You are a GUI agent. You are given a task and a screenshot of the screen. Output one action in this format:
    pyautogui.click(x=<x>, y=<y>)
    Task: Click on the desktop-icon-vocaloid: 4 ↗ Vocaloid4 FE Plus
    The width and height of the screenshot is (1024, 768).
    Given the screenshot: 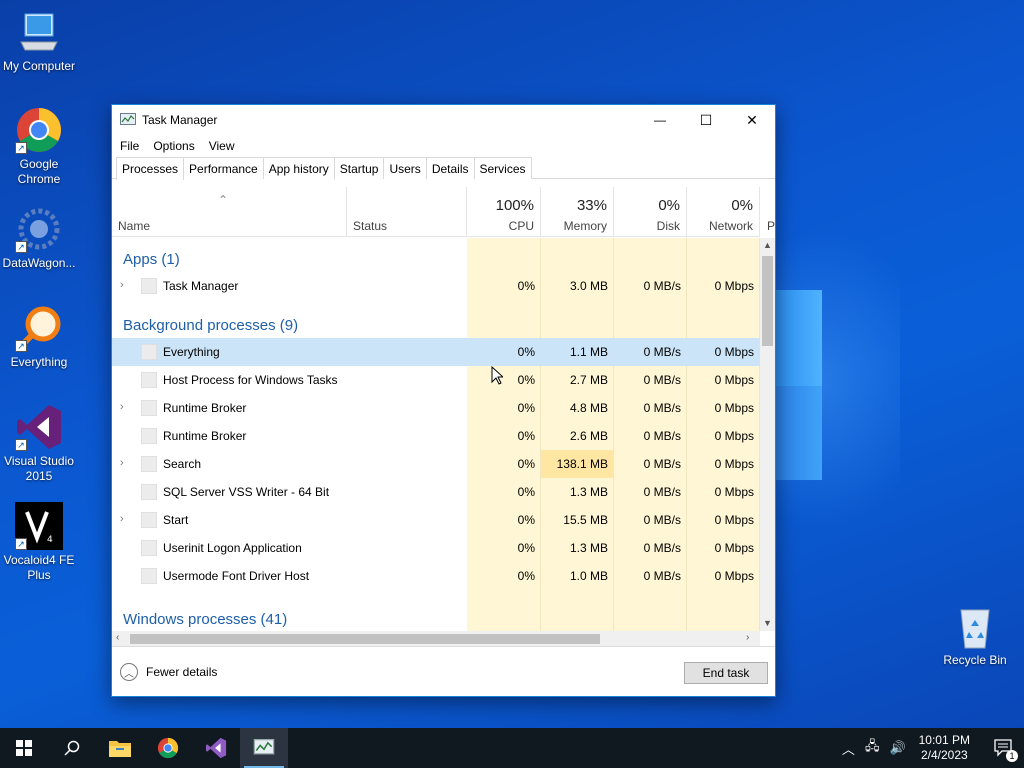 What is the action you would take?
    pyautogui.click(x=39, y=542)
    